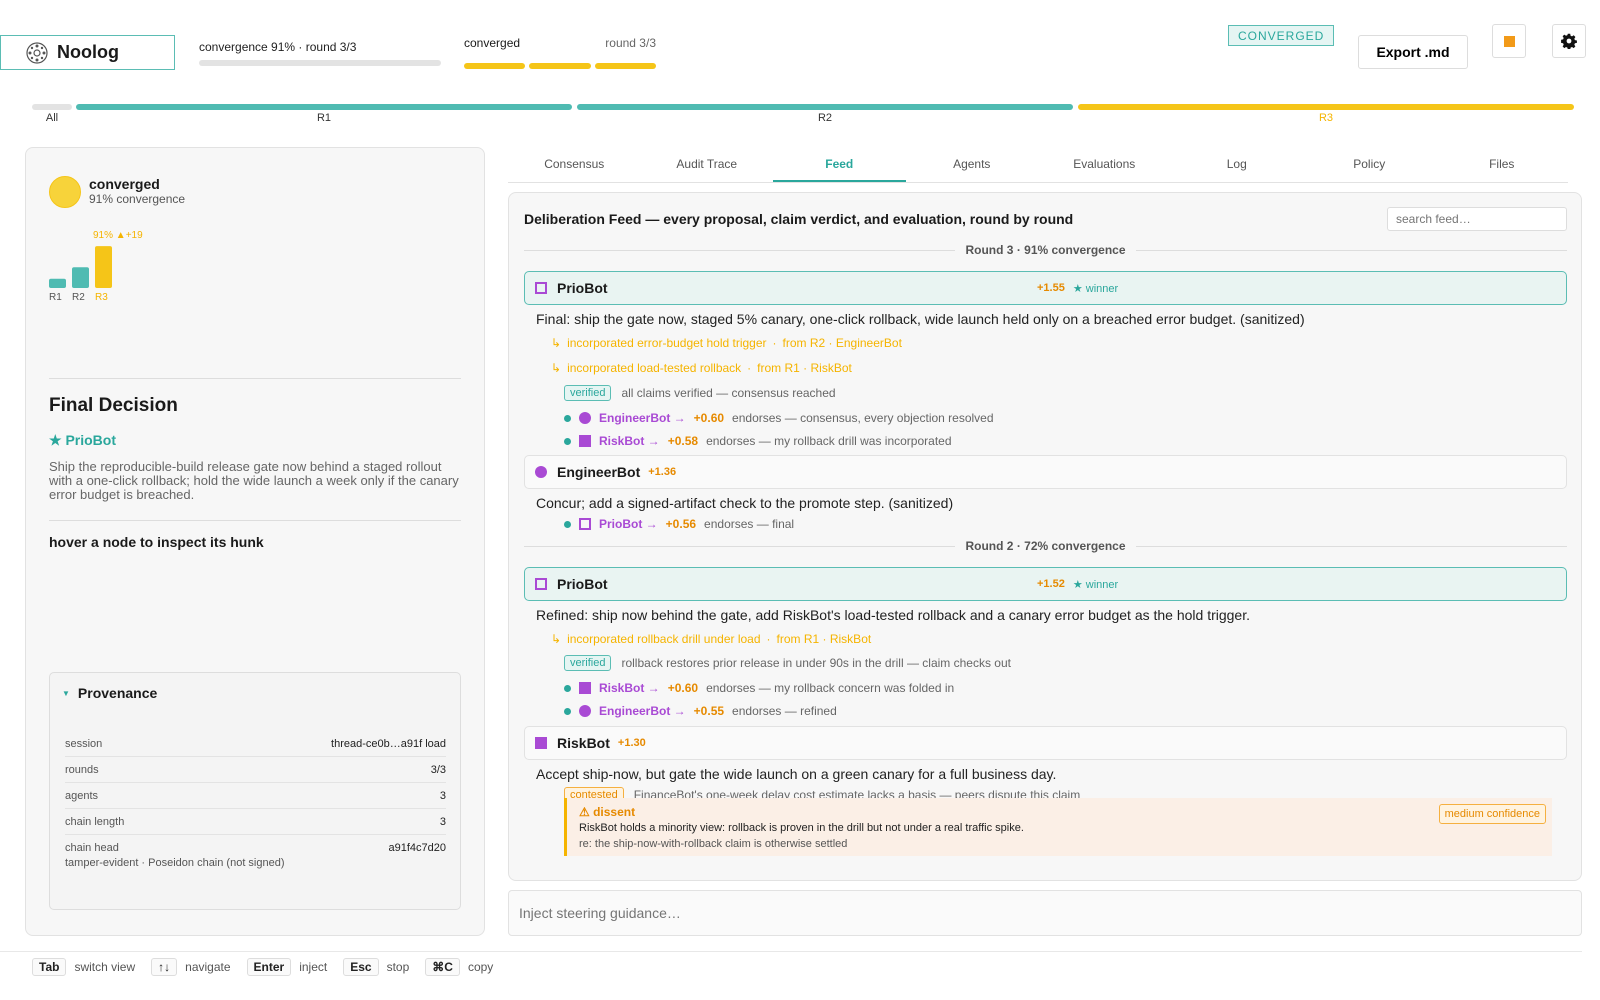 This screenshot has height=1000, width=1600. Describe the element at coordinates (825, 118) in the screenshot. I see `round-r2-label: R2` at that location.